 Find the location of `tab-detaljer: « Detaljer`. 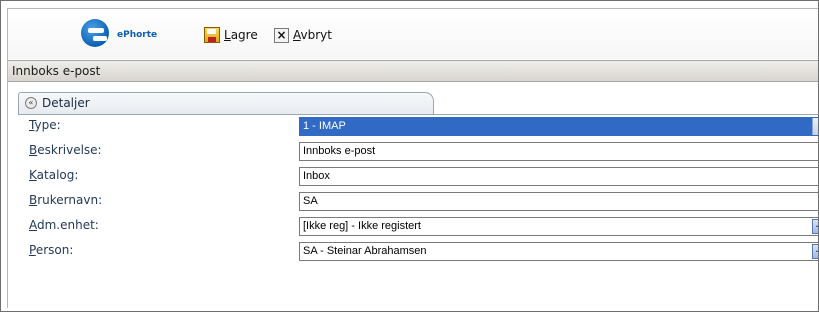

tab-detaljer: « Detaljer is located at coordinates (226, 103).